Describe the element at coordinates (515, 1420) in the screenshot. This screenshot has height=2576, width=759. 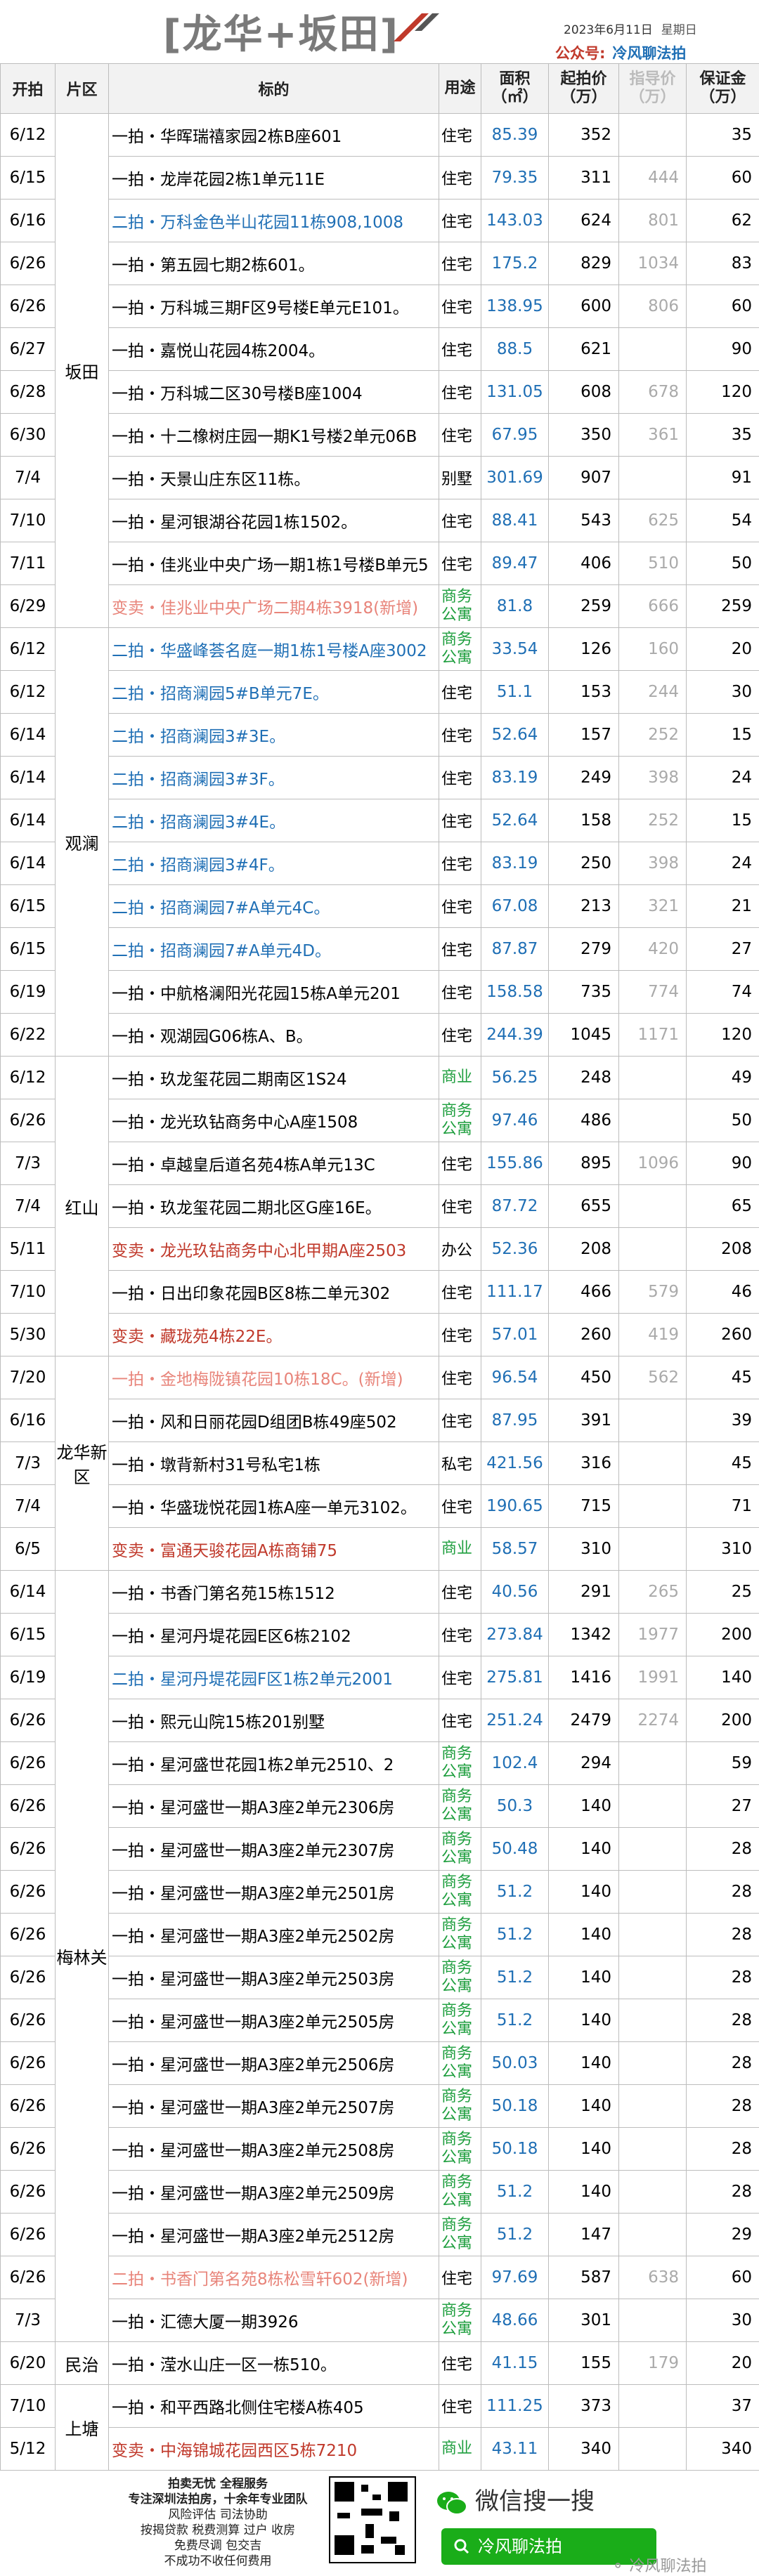
I see `property-area: 87.95` at that location.